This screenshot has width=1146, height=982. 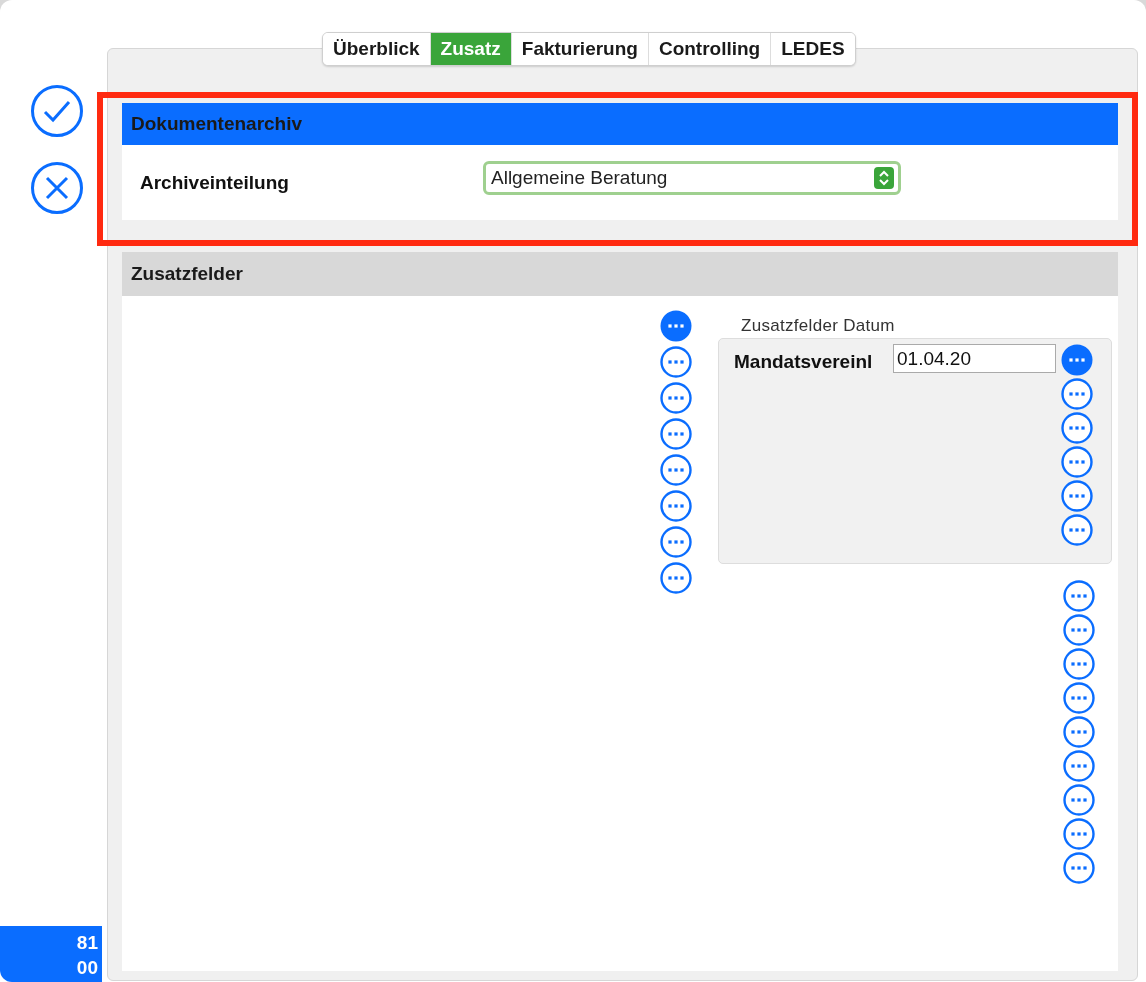 I want to click on tab: Fakturierung, so click(x=579, y=49).